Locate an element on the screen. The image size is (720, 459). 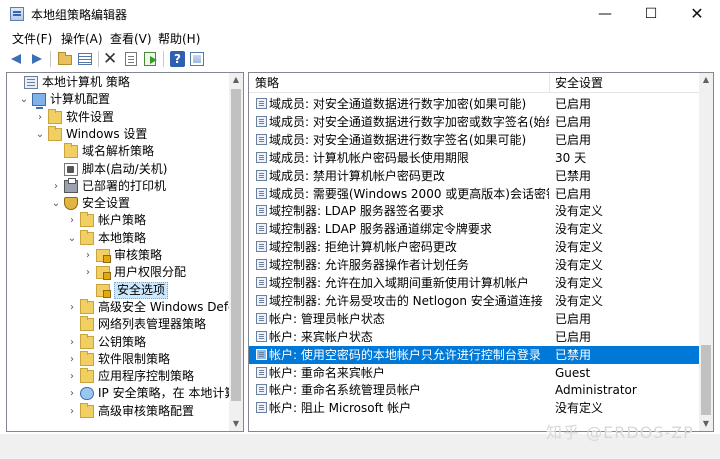
tree-item: ⌄ 本地策略 is located at coordinates (125, 238).